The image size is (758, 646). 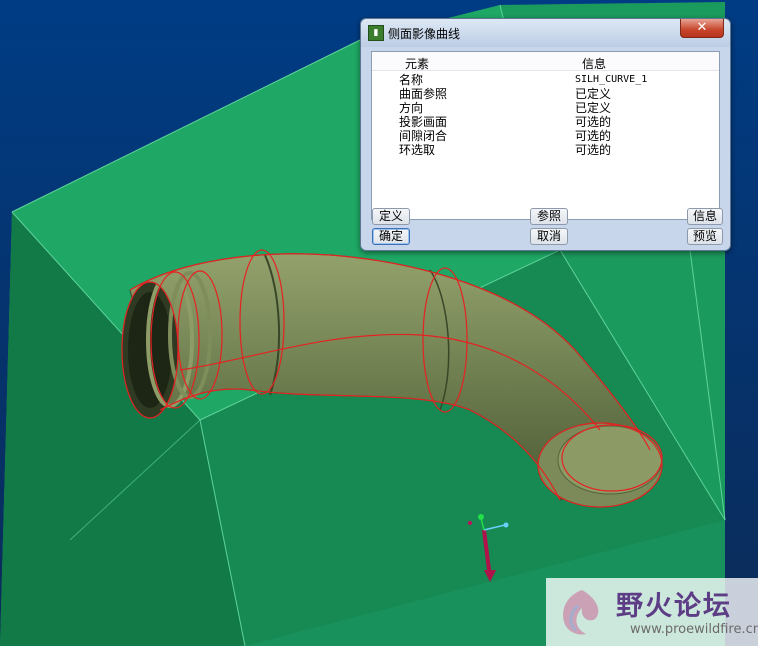 What do you see at coordinates (545, 61) in the screenshot?
I see `table-header: 元素 信息` at bounding box center [545, 61].